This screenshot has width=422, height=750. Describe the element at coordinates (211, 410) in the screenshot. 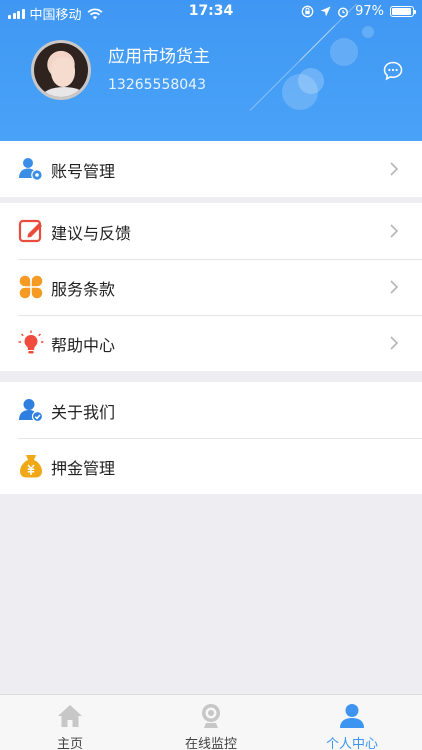

I see `menu-item-about: 关于我们` at that location.